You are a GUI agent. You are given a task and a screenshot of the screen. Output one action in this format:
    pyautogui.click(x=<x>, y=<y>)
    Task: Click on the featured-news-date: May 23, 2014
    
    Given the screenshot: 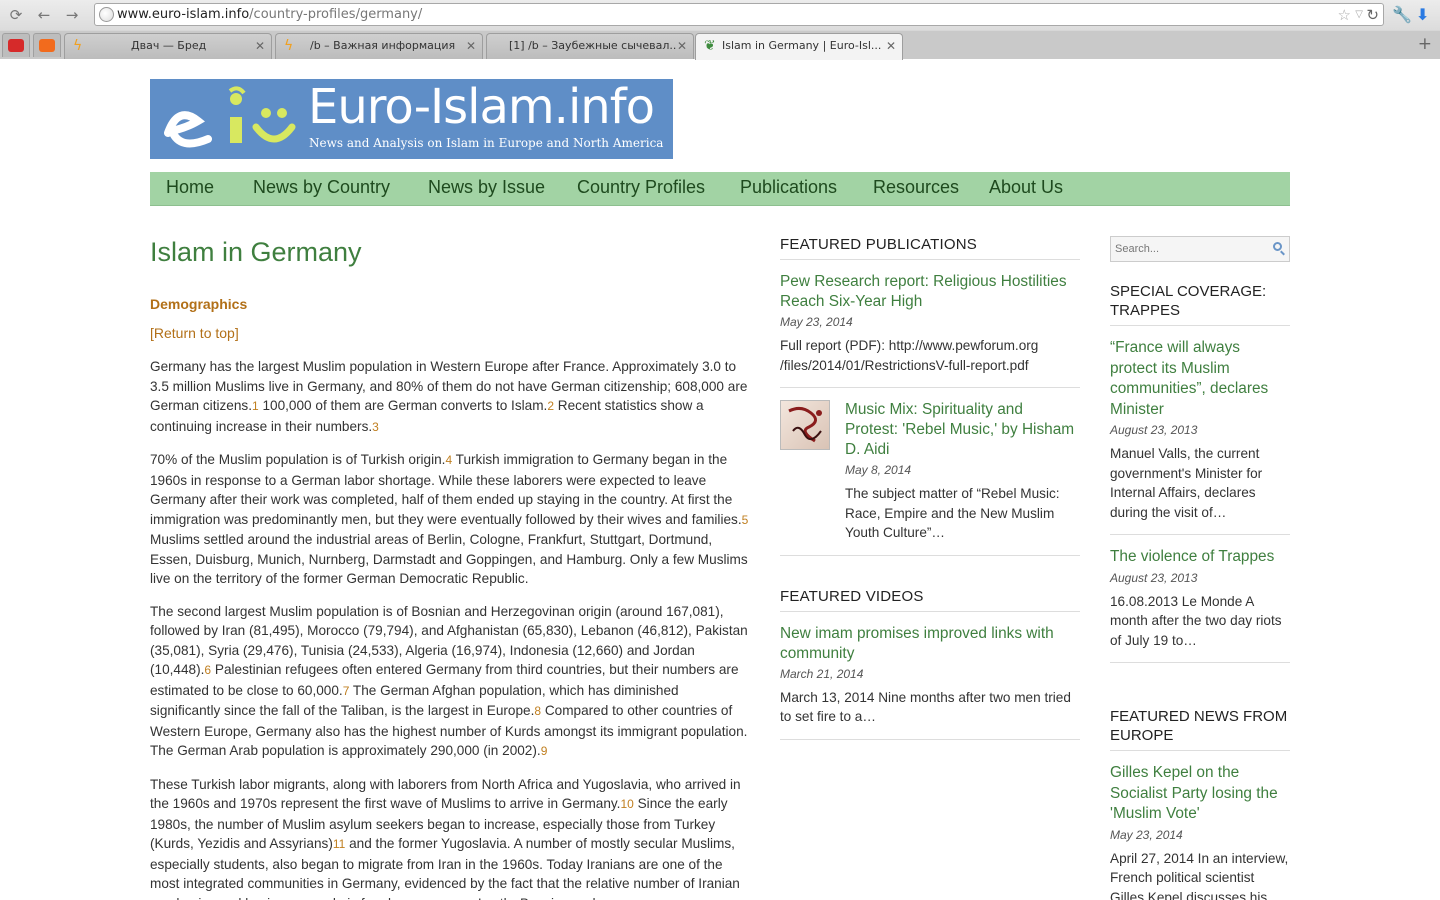 What is the action you would take?
    pyautogui.click(x=1146, y=834)
    